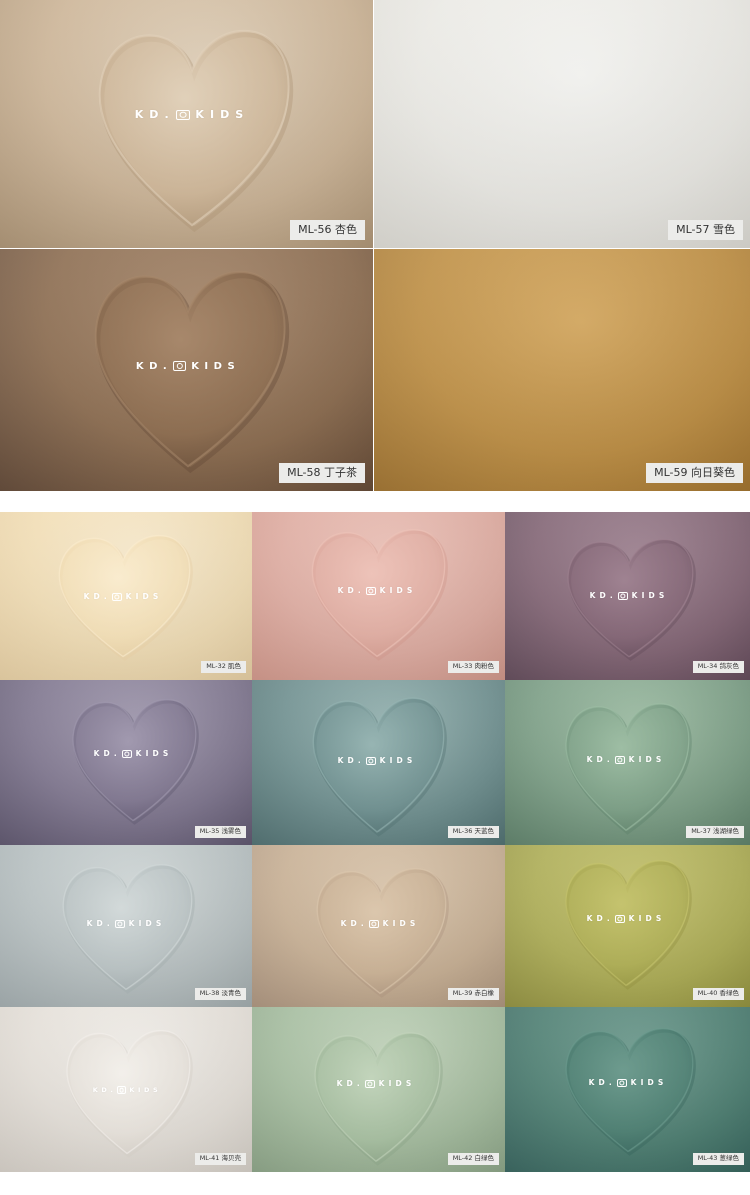 The image size is (750, 1195). What do you see at coordinates (718, 1159) in the screenshot?
I see `swatch-label: ML-43 葱绿色` at bounding box center [718, 1159].